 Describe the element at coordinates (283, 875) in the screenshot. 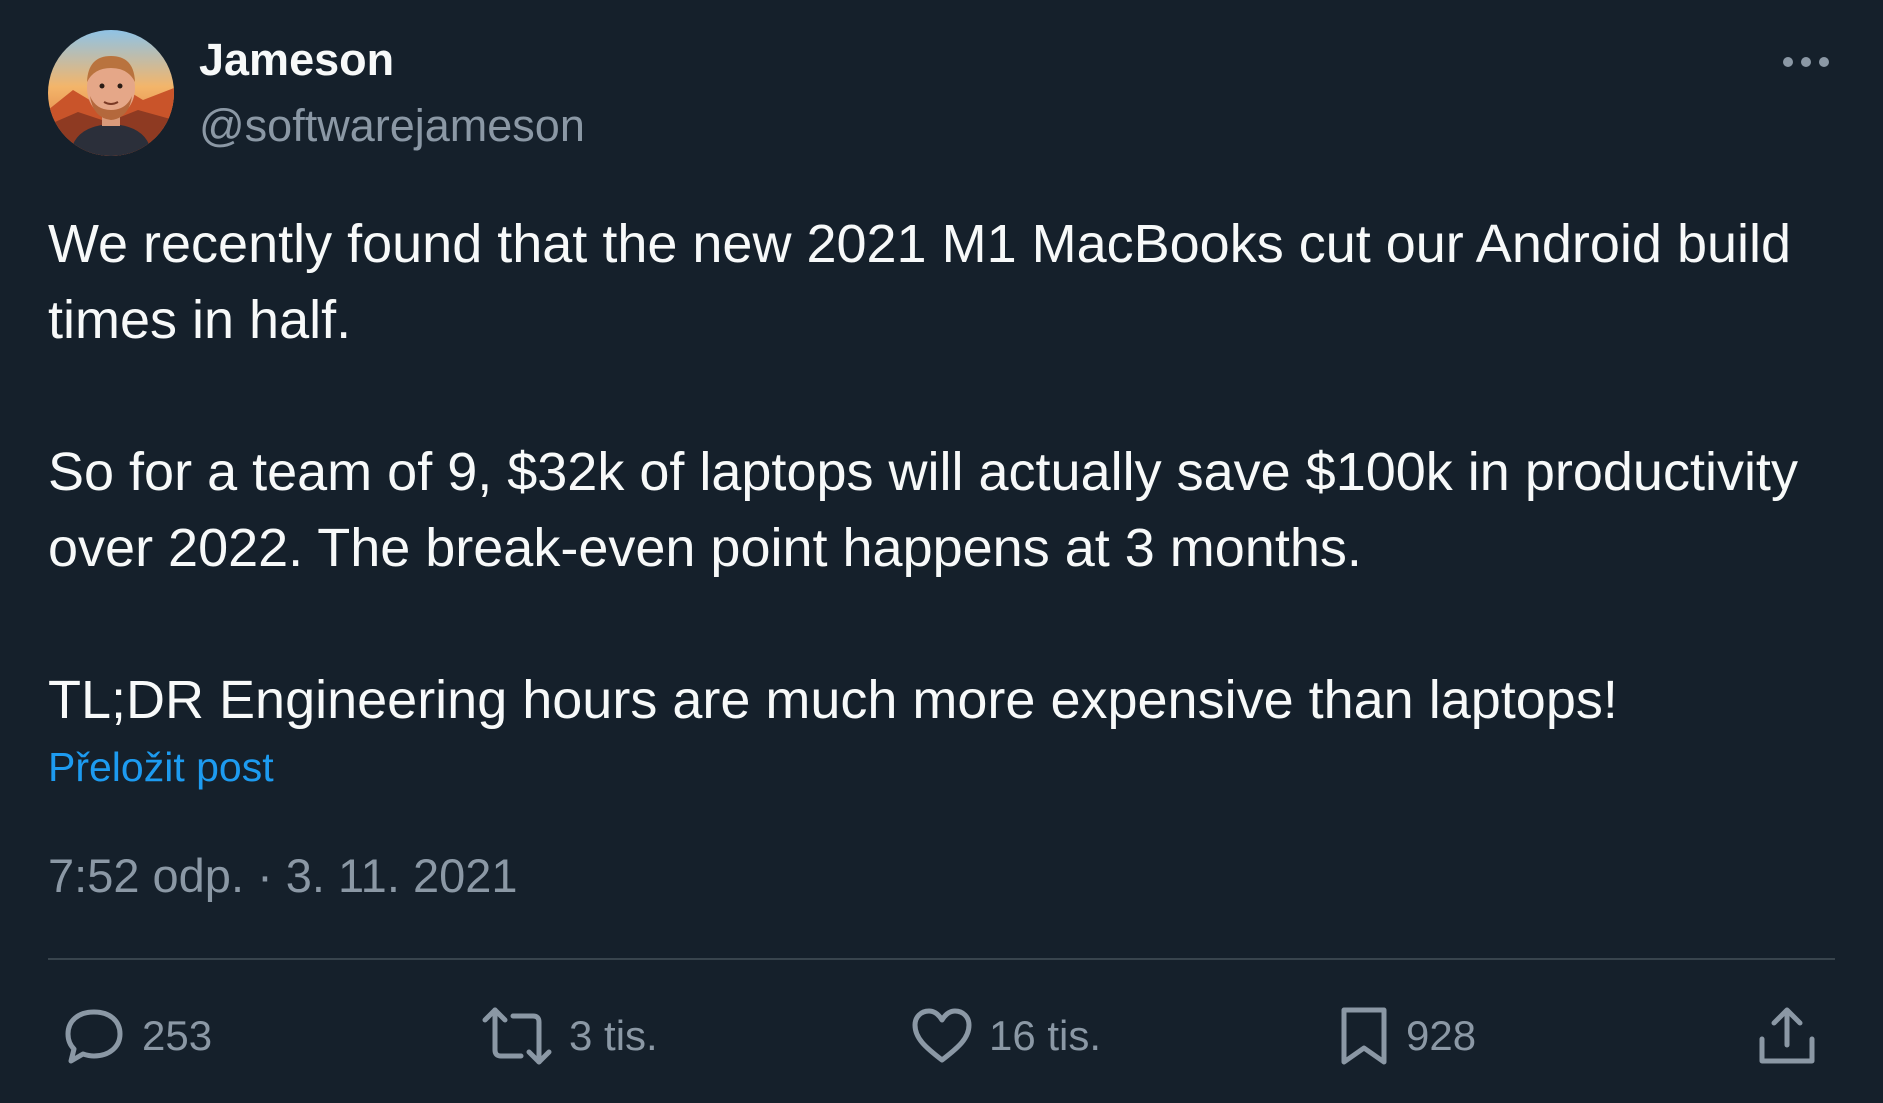

I see `post-timestamp: 7:52 odp. · 3. 11. 2021` at that location.